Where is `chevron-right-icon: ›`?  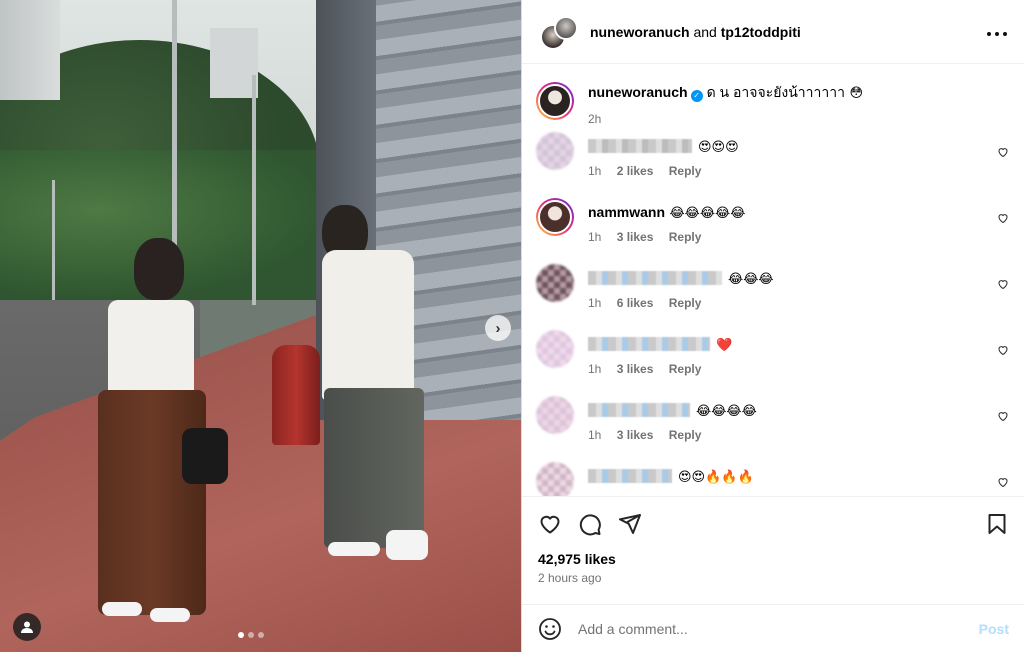
chevron-right-icon: › is located at coordinates (498, 328).